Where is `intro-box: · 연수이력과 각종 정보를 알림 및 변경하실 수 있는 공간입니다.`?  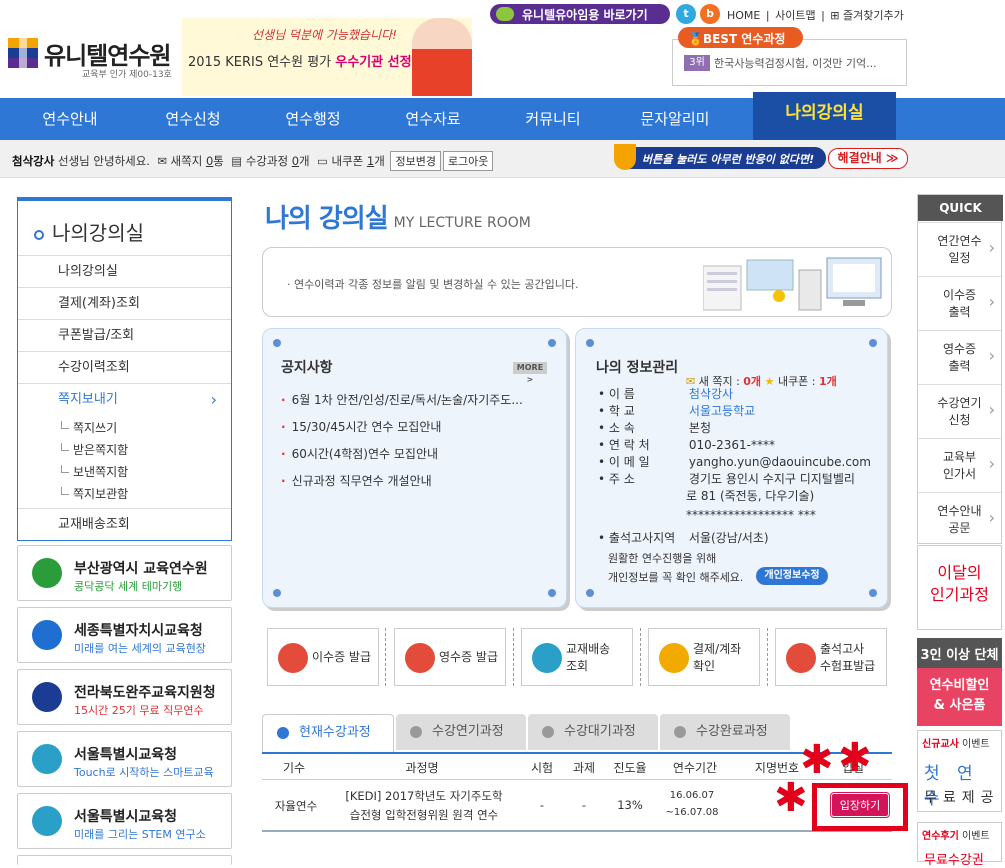 intro-box: · 연수이력과 각종 정보를 알림 및 변경하실 수 있는 공간입니다. is located at coordinates (577, 282).